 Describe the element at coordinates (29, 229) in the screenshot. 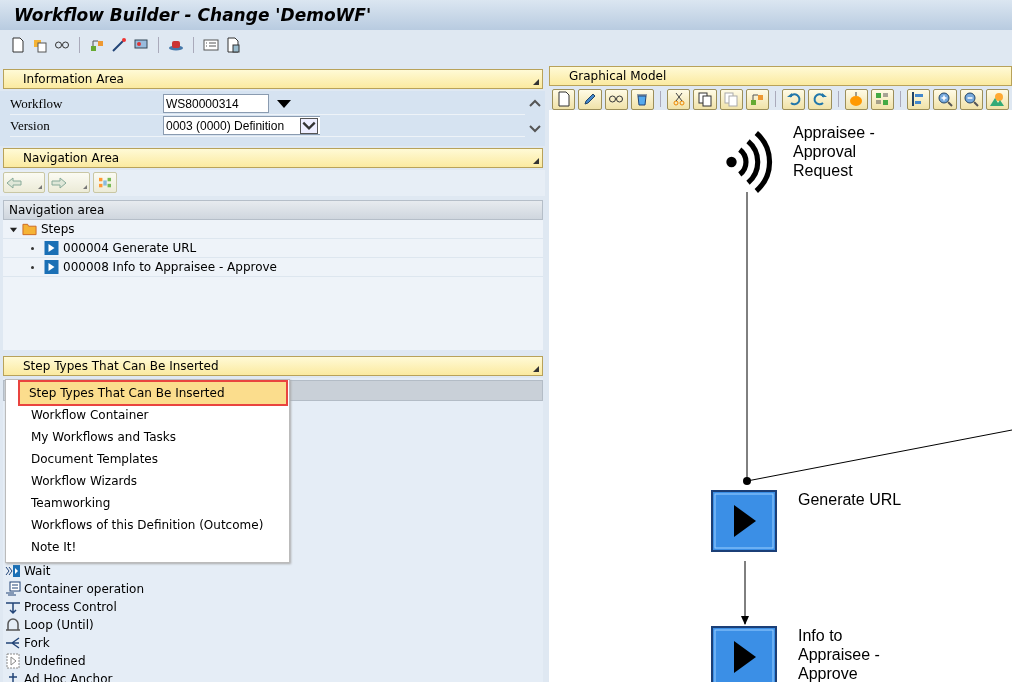

I see `folder-icon` at that location.